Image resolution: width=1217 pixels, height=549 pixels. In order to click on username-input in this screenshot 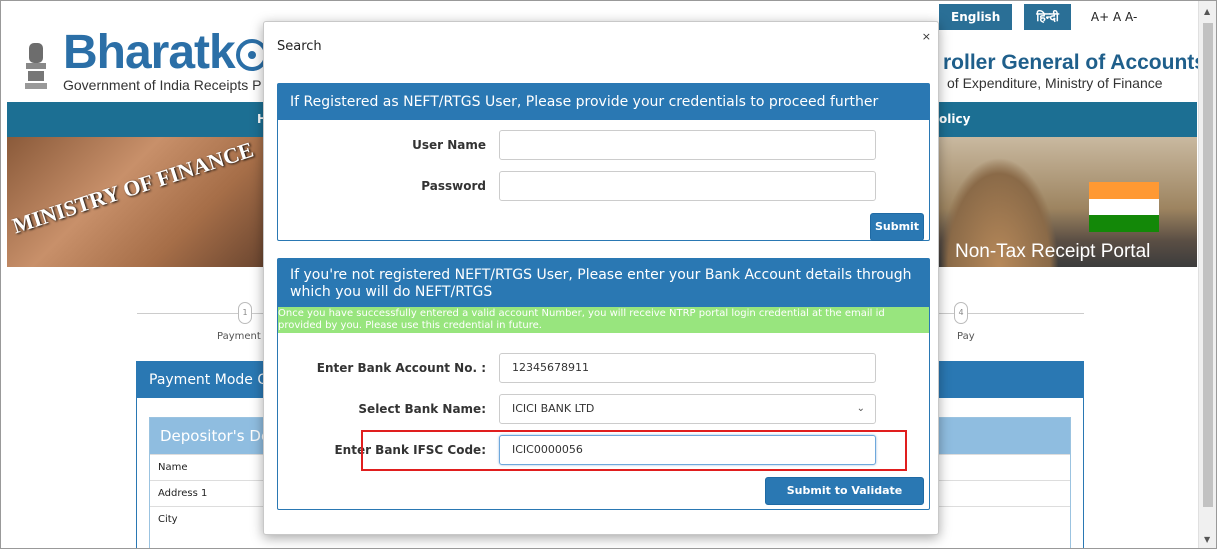, I will do `click(687, 145)`.